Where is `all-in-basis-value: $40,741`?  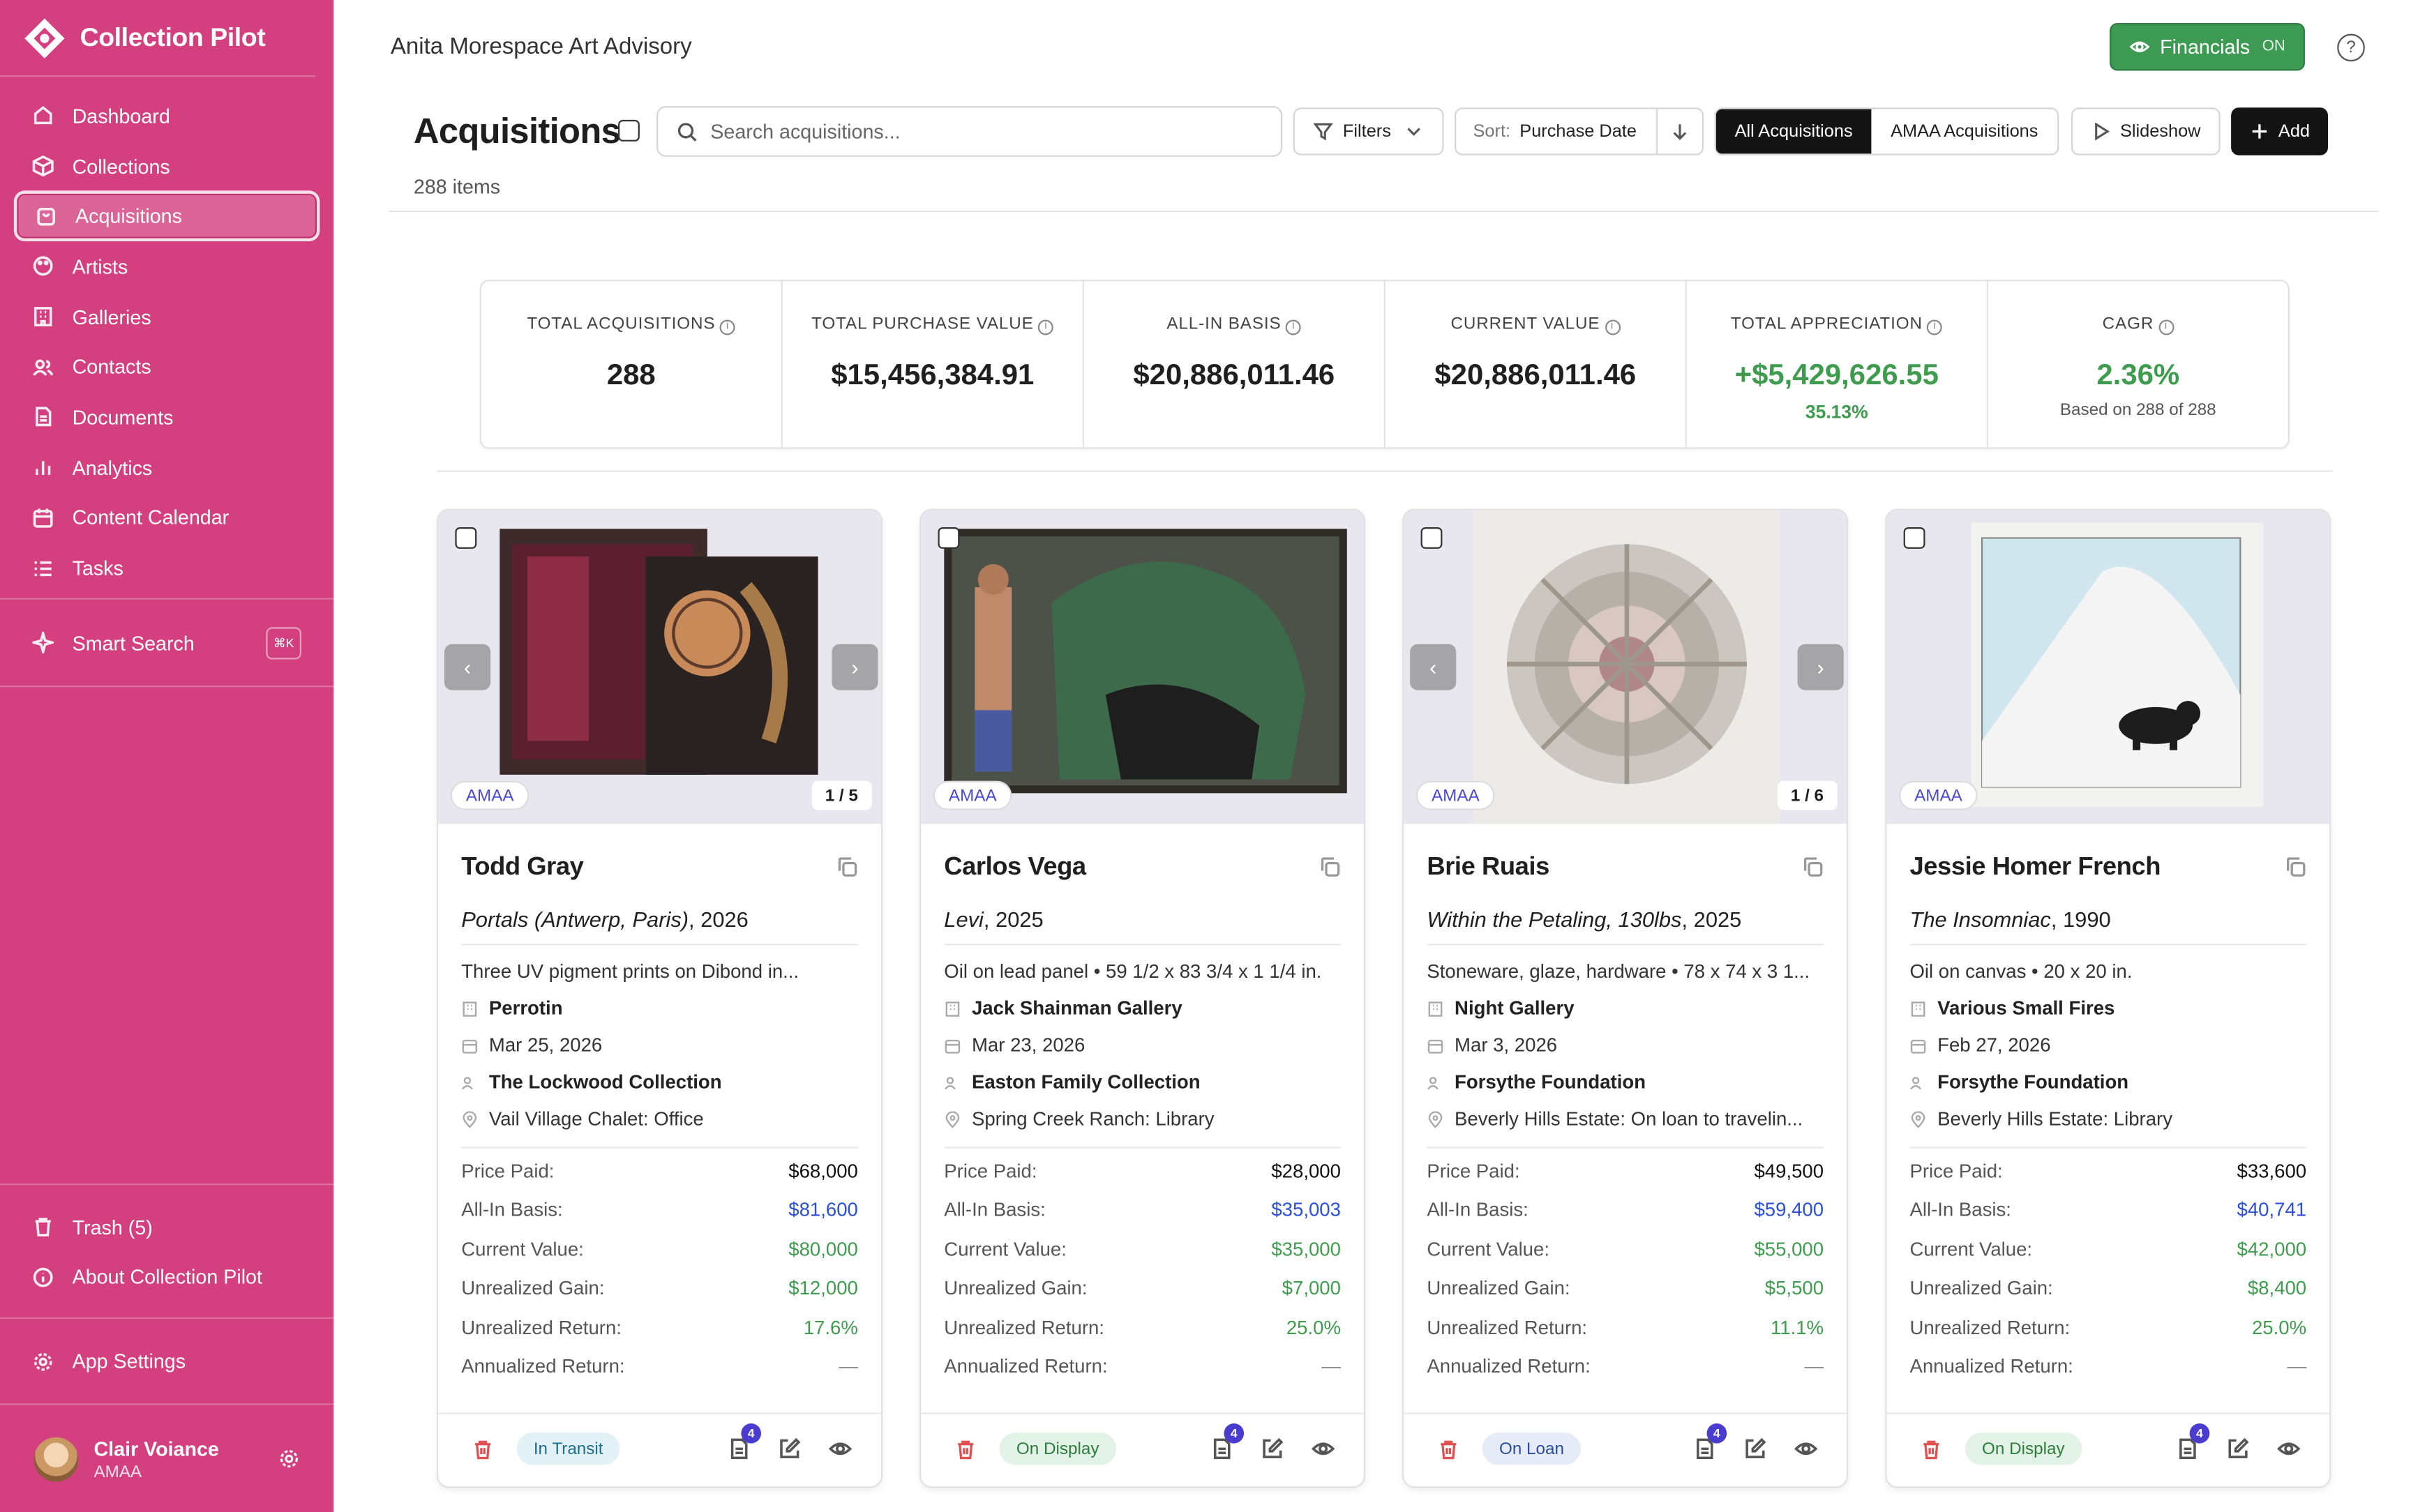 all-in-basis-value: $40,741 is located at coordinates (2272, 1210).